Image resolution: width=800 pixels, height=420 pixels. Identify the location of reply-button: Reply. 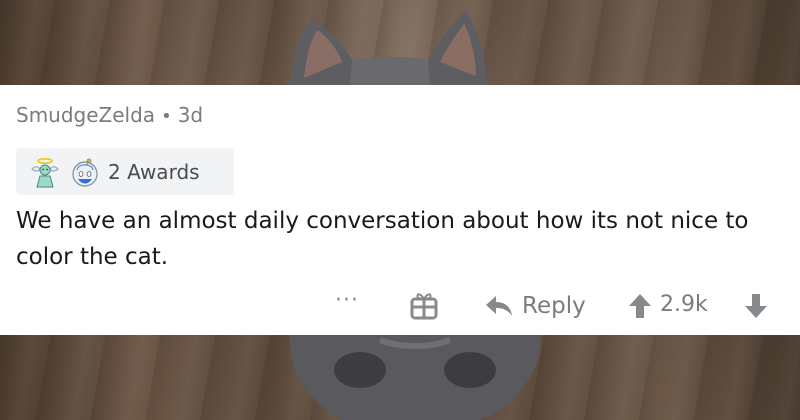
(535, 306).